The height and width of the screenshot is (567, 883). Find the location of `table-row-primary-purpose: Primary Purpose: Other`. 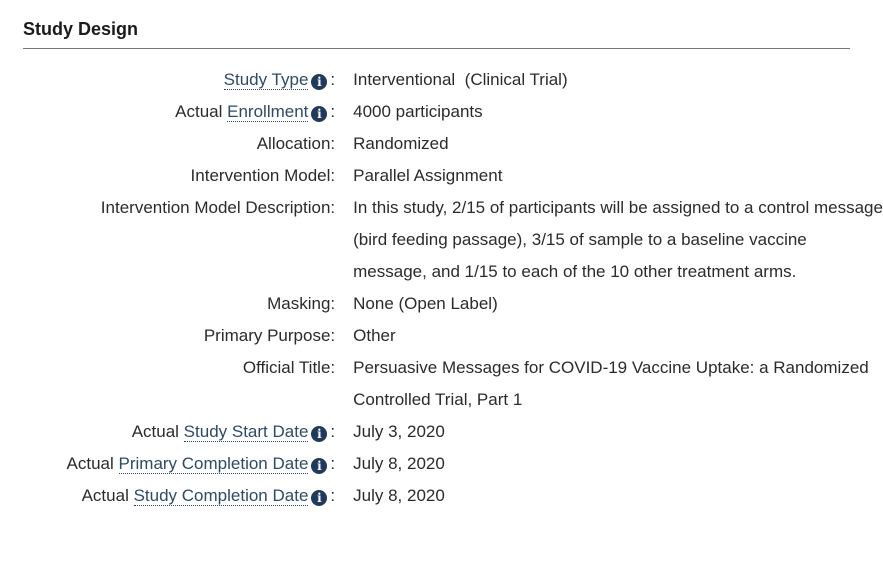

table-row-primary-purpose: Primary Purpose: Other is located at coordinates (441, 336).